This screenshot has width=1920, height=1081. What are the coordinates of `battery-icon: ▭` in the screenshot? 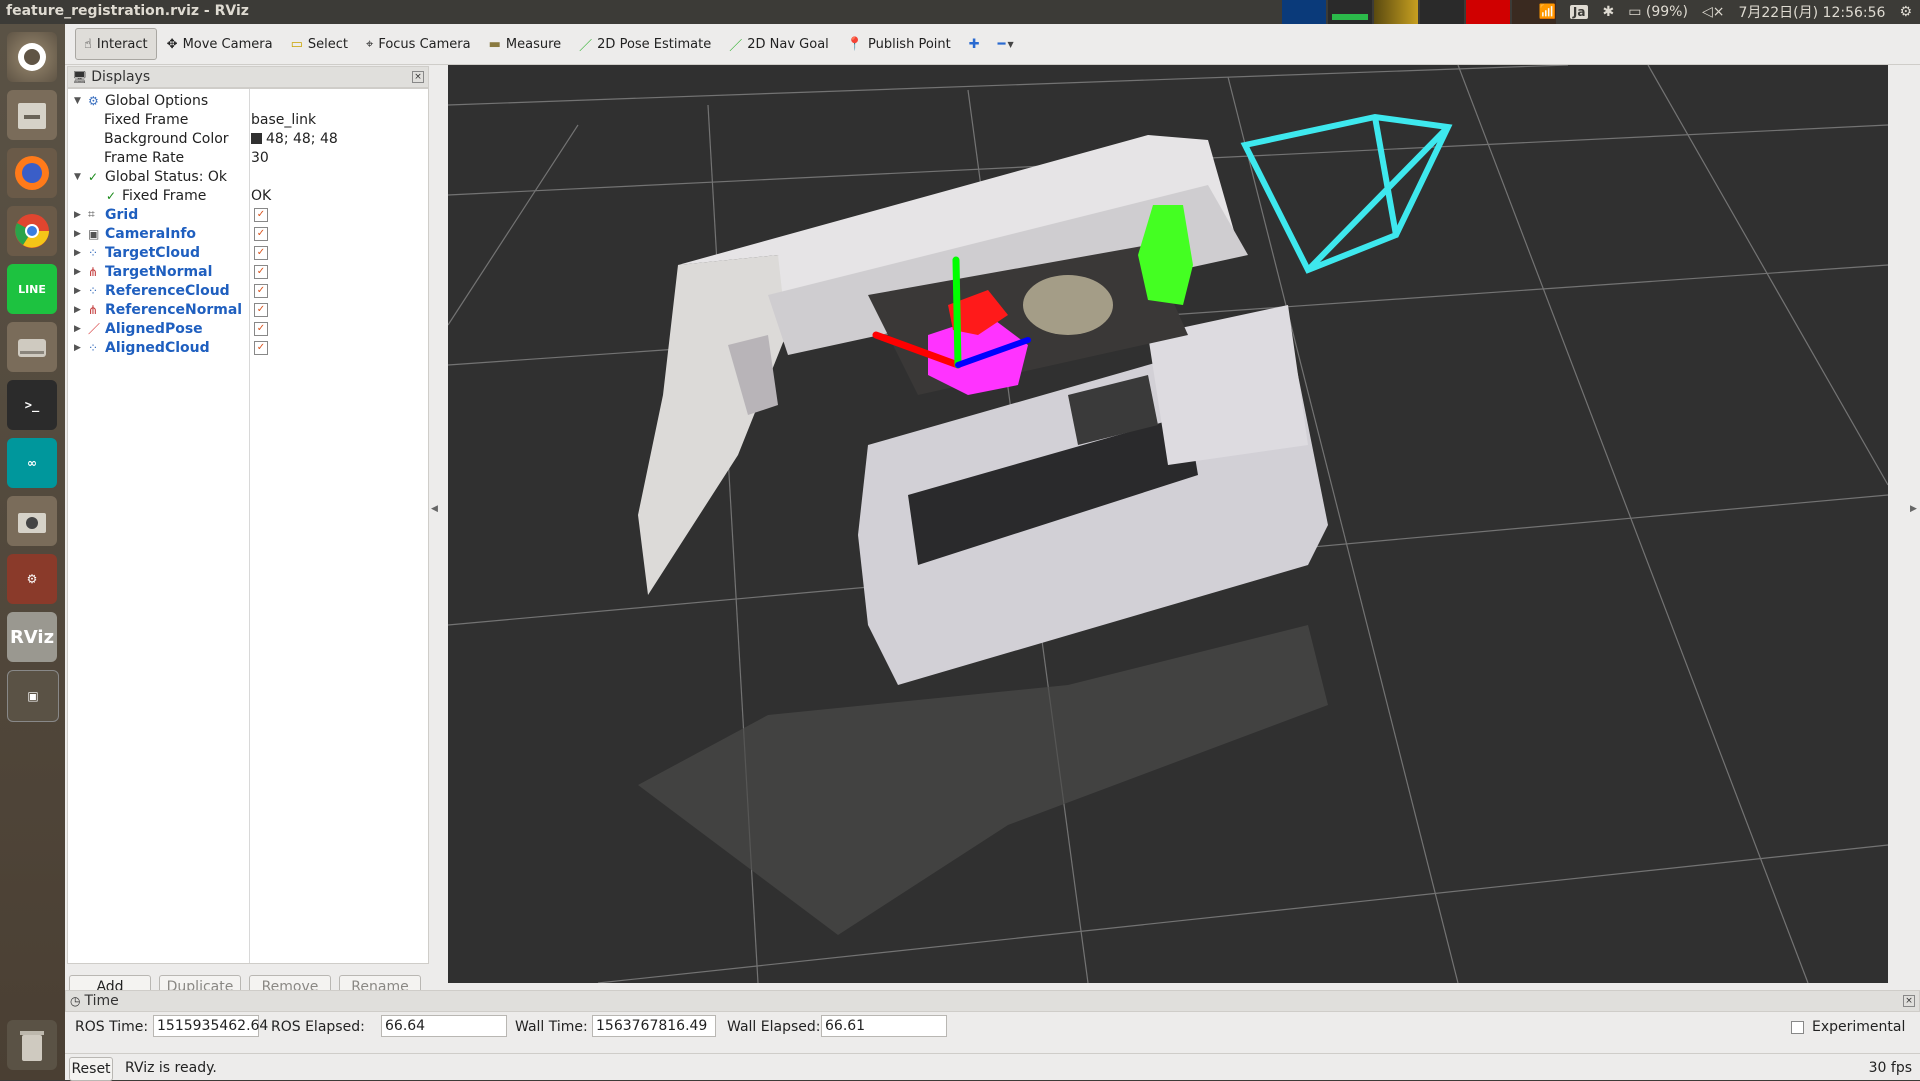 It's located at (1635, 12).